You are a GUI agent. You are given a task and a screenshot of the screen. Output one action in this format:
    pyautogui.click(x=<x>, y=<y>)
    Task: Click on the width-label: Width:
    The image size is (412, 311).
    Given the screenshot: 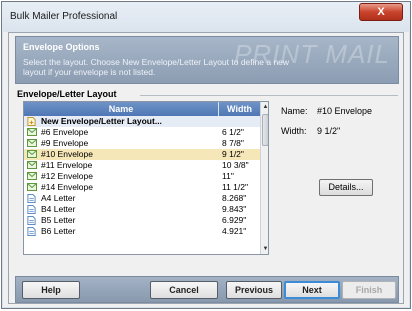 What is the action you would take?
    pyautogui.click(x=294, y=131)
    